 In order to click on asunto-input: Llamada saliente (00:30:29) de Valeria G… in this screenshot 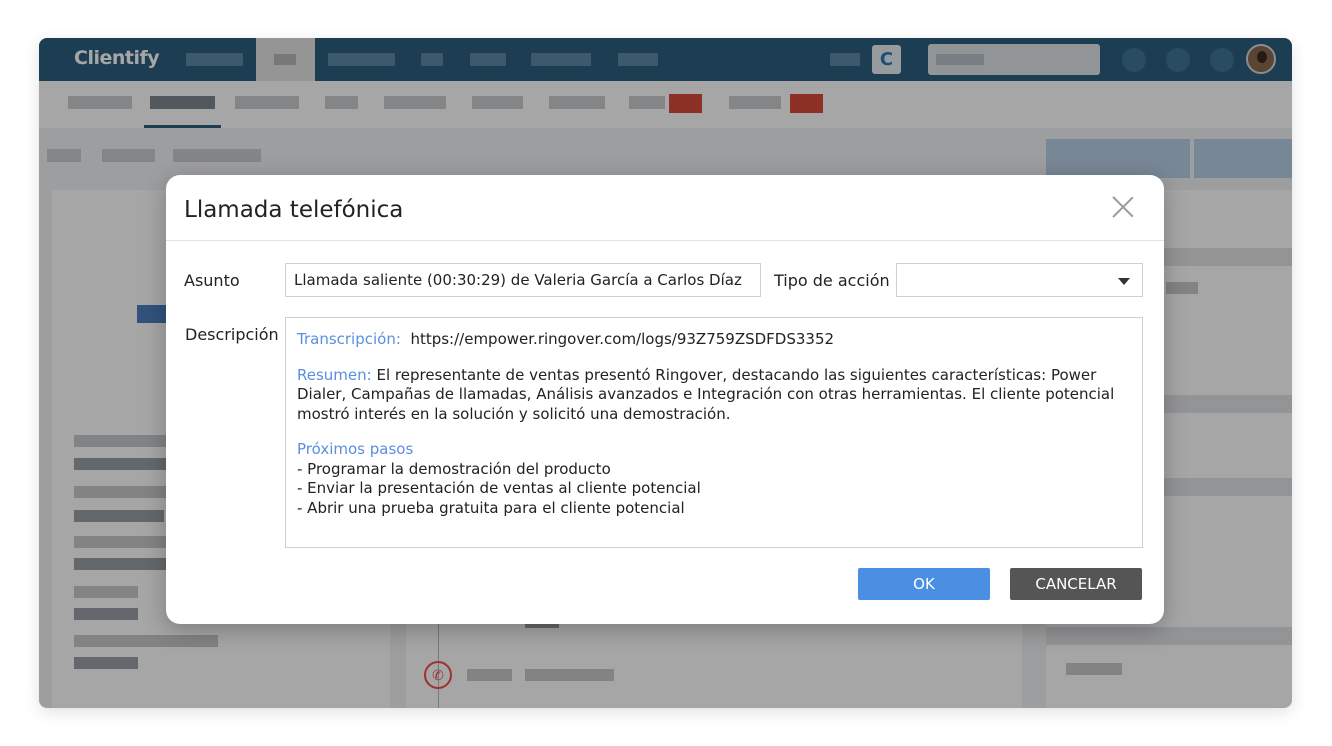, I will do `click(523, 280)`.